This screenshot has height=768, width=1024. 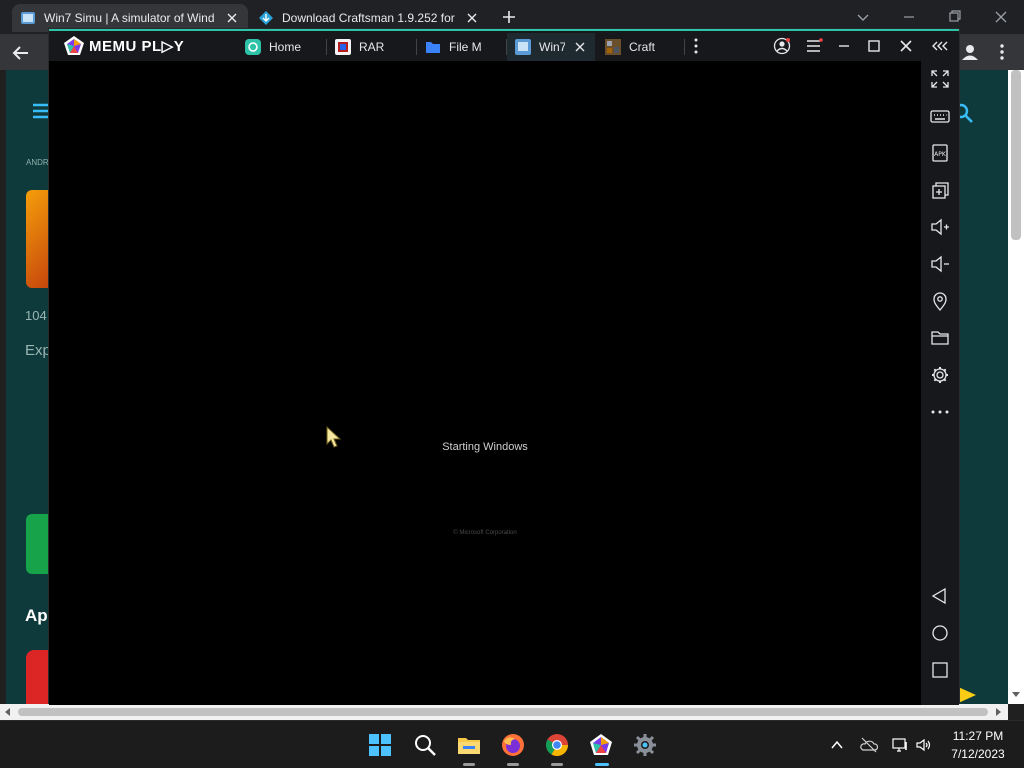 What do you see at coordinates (940, 227) in the screenshot?
I see `volume-up-icon` at bounding box center [940, 227].